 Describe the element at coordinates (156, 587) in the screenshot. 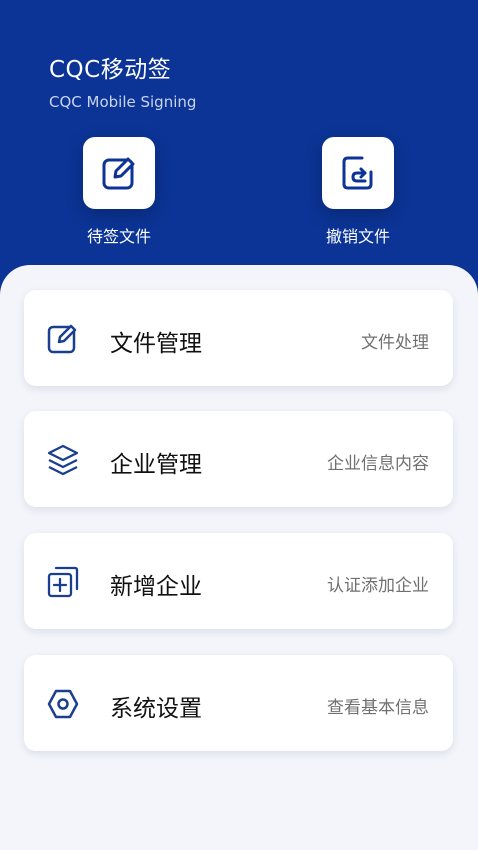

I see `menu-item-title: 新增企业` at that location.